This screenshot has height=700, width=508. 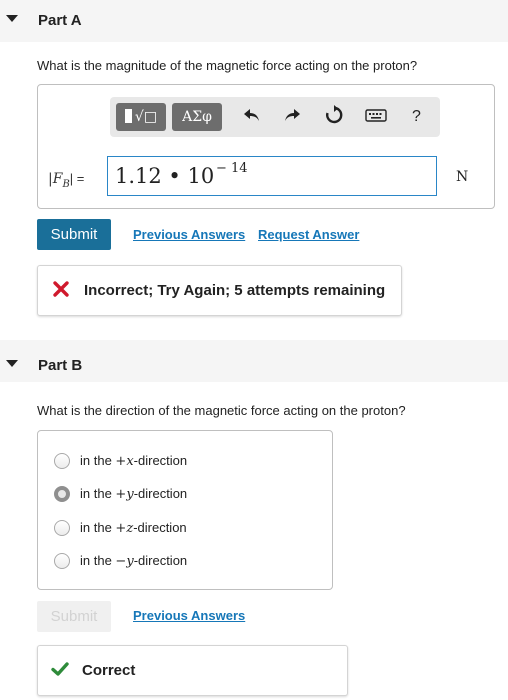 What do you see at coordinates (416, 117) in the screenshot?
I see `help-button: ?` at bounding box center [416, 117].